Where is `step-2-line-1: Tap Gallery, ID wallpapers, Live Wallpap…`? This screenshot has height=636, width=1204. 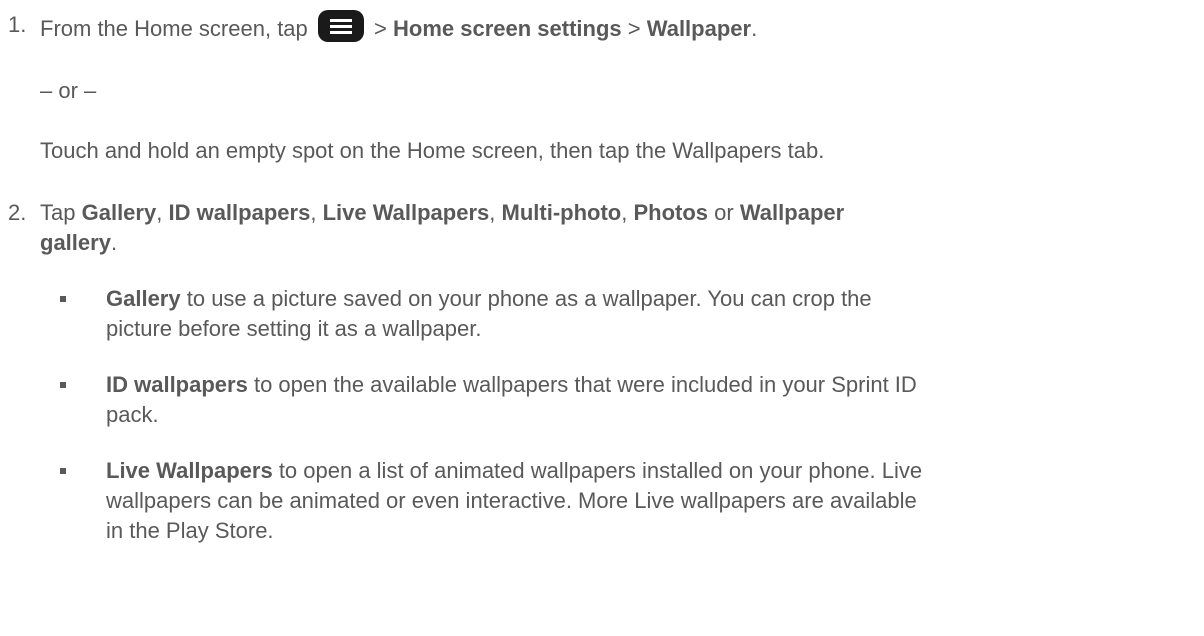 step-2-line-1: Tap Gallery, ID wallpapers, Live Wallpap… is located at coordinates (442, 213).